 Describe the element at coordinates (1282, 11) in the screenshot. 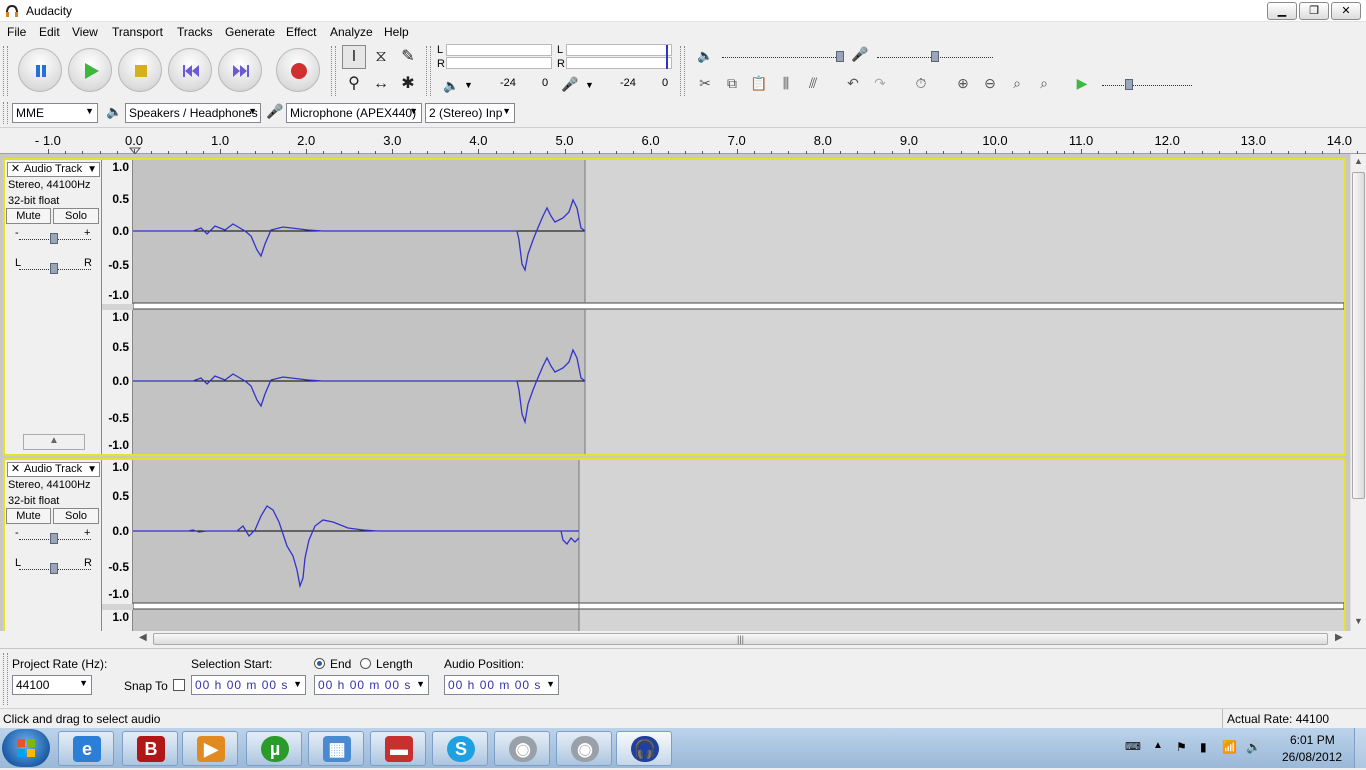

I see `minimize-button: ▁` at that location.